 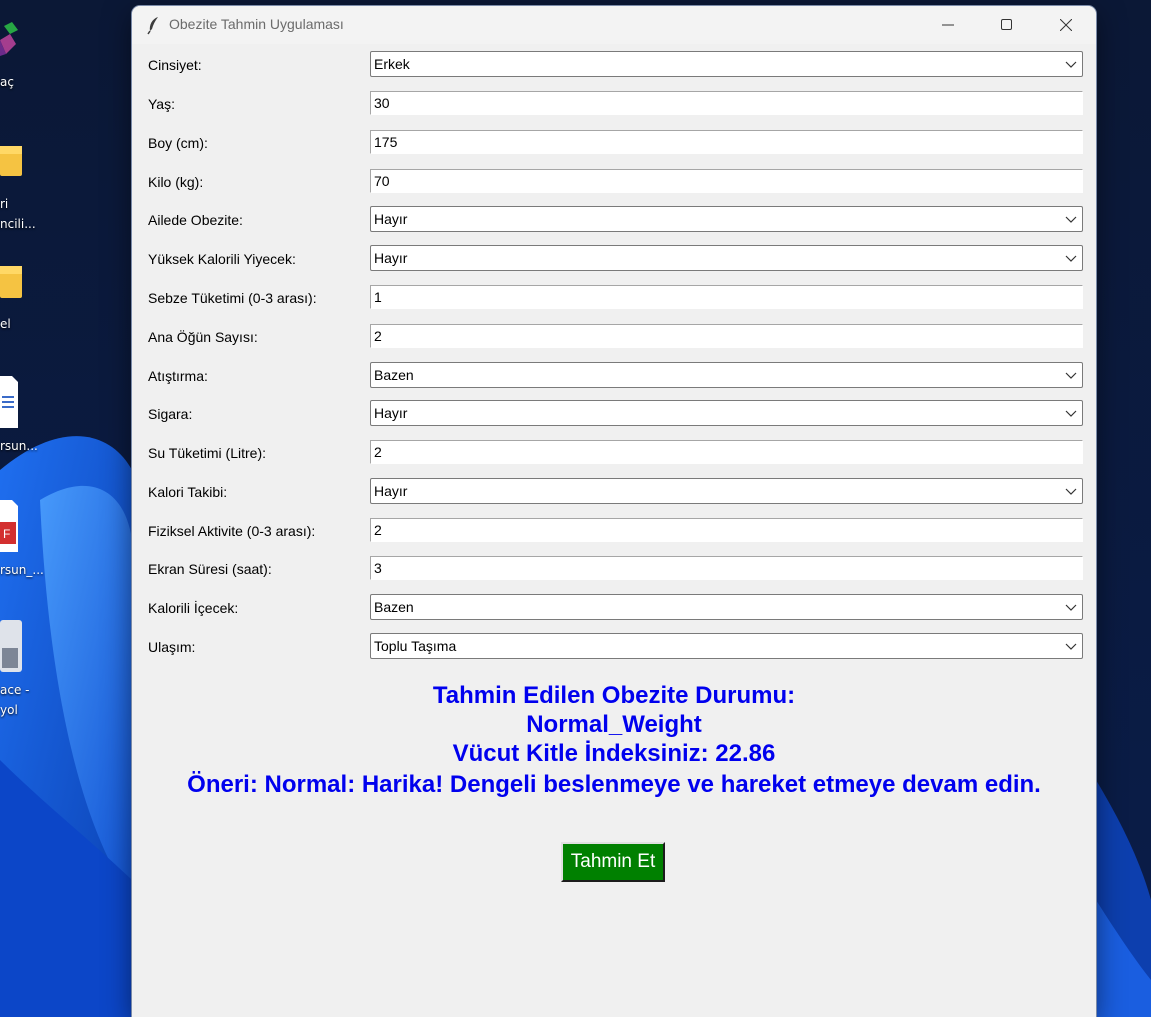 What do you see at coordinates (378, 568) in the screenshot?
I see `input-value: 3` at bounding box center [378, 568].